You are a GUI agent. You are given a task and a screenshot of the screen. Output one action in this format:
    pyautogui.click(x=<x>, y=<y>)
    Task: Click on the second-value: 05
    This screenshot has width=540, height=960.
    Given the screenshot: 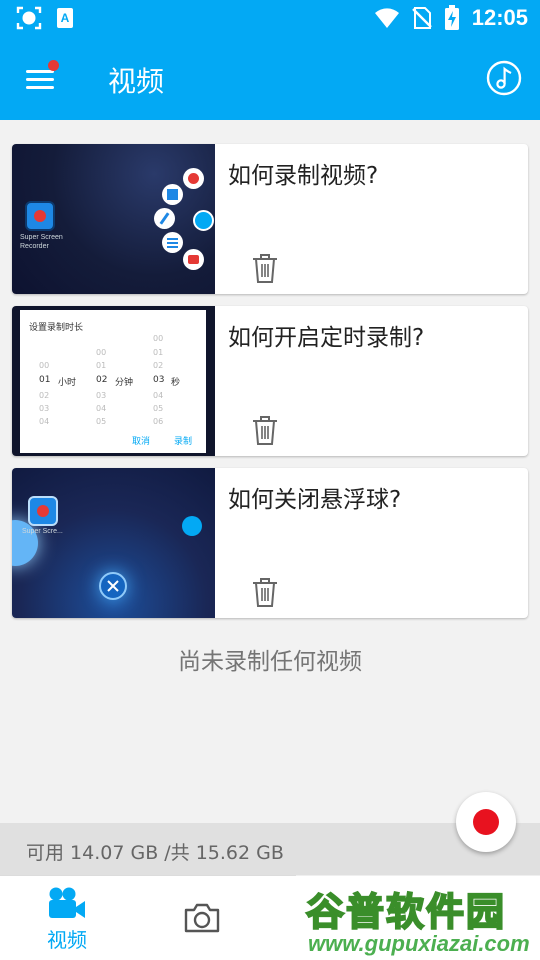 What is the action you would take?
    pyautogui.click(x=158, y=408)
    